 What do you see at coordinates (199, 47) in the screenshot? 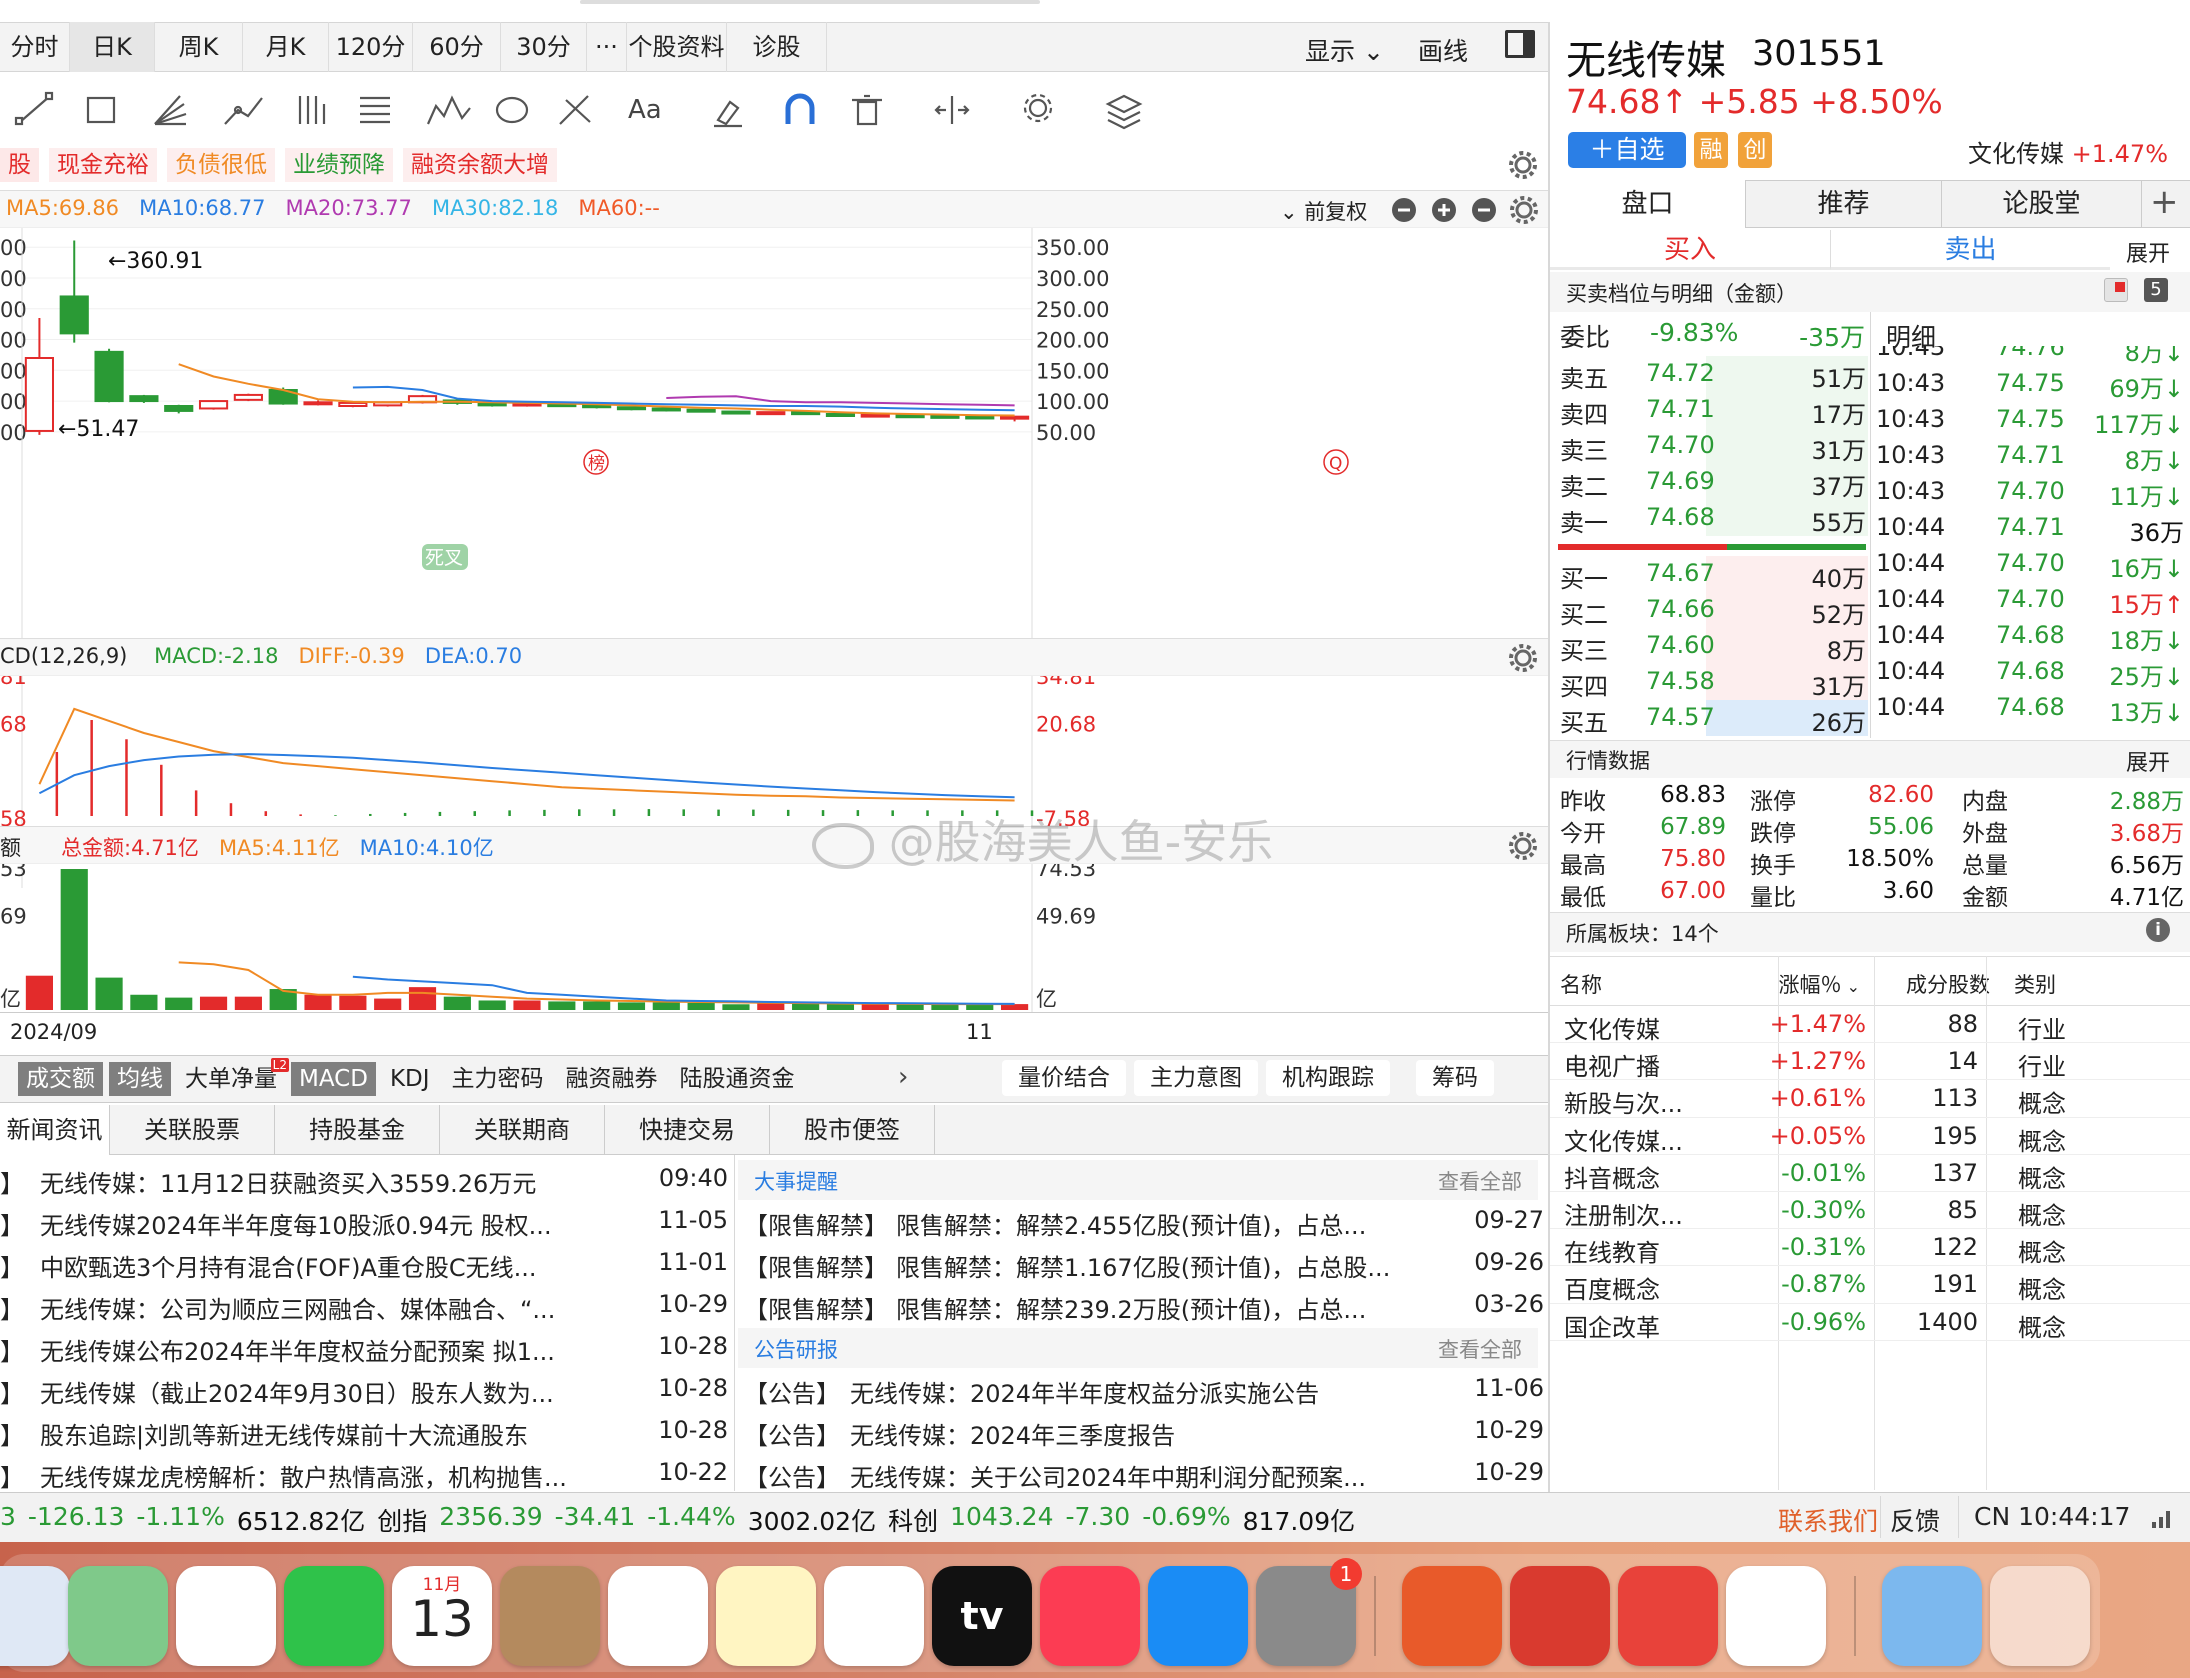
I see `period-tab-2: 周K` at bounding box center [199, 47].